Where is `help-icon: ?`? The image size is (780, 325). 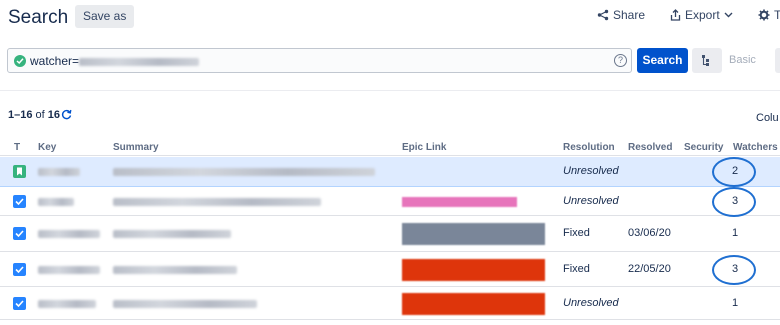
help-icon: ? is located at coordinates (620, 60).